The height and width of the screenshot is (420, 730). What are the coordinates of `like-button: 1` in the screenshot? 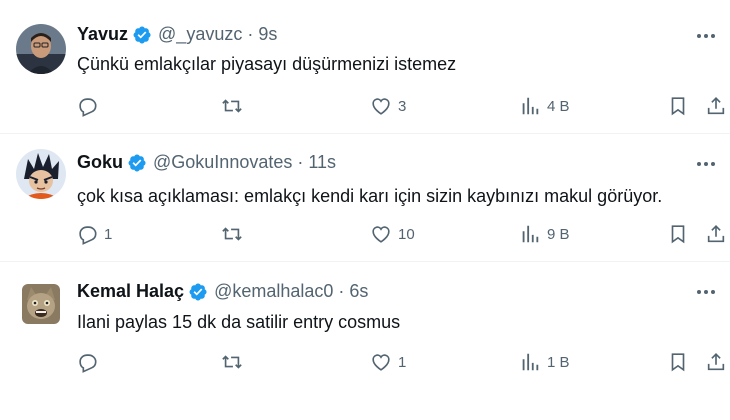 It's located at (388, 362).